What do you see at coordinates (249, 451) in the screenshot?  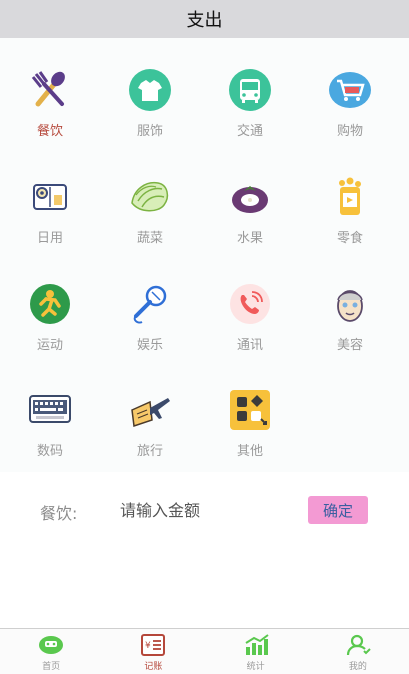 I see `category-label: 其他` at bounding box center [249, 451].